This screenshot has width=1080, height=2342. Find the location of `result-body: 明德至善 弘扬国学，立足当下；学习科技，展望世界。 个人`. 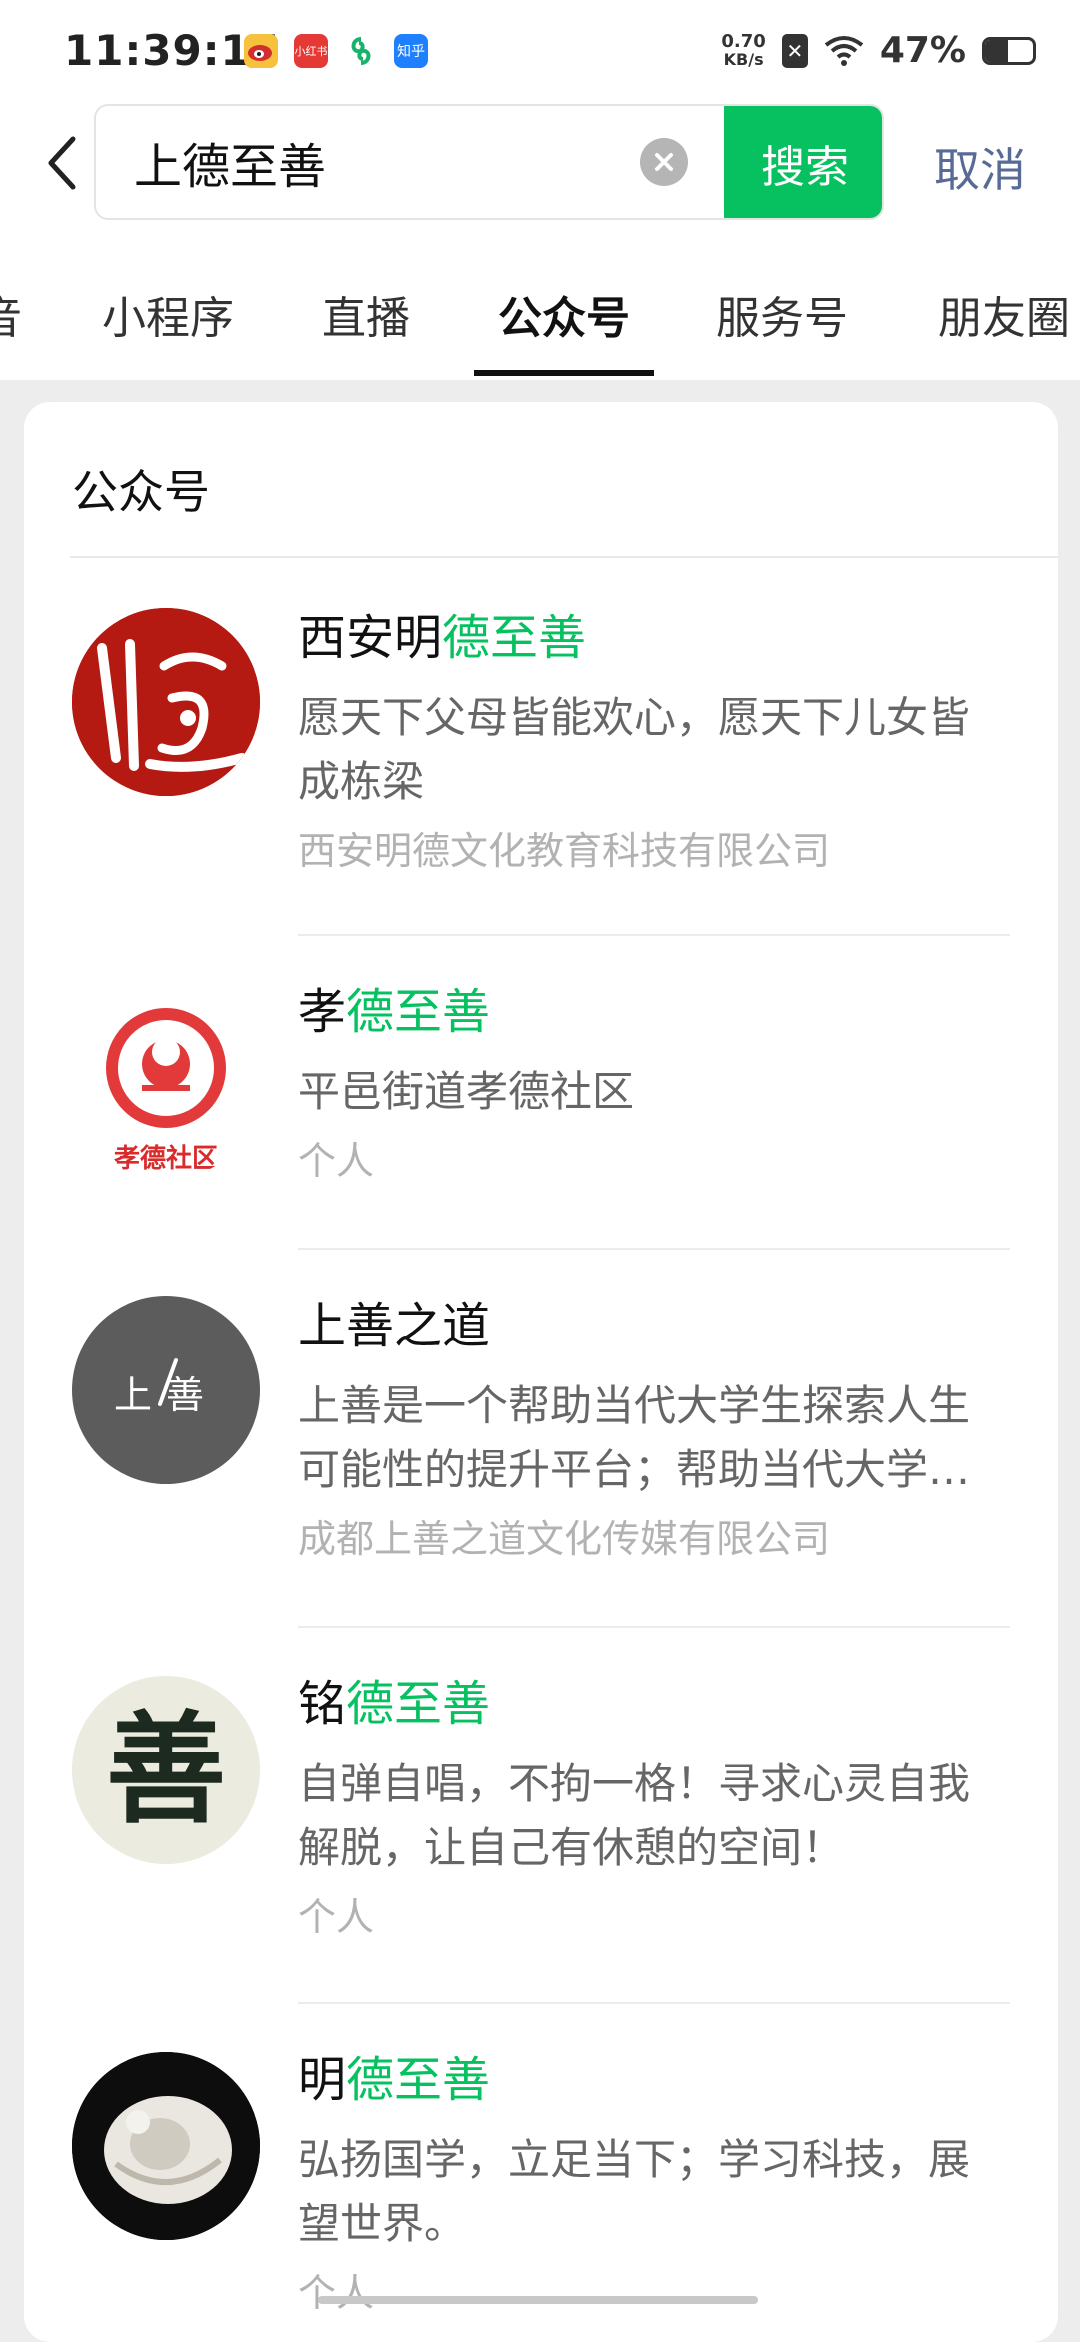

result-body: 明德至善 弘扬国学，立足当下；学习科技，展望世界。 个人 is located at coordinates (654, 2184).